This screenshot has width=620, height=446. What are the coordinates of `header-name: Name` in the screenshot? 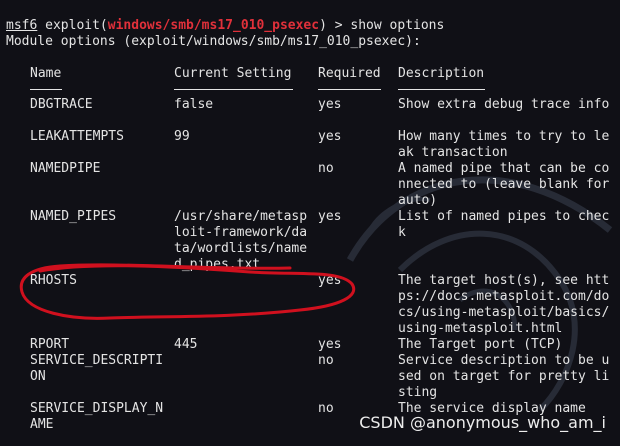 It's located at (46, 73).